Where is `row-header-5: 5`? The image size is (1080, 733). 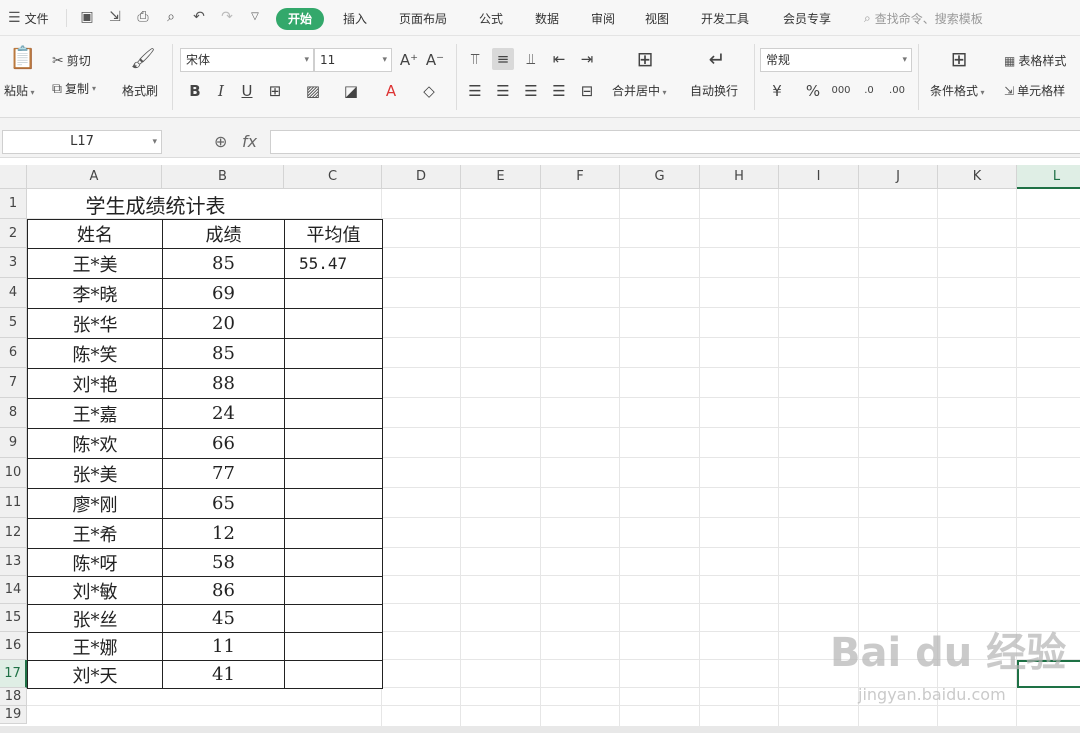
row-header-5: 5 is located at coordinates (13, 323).